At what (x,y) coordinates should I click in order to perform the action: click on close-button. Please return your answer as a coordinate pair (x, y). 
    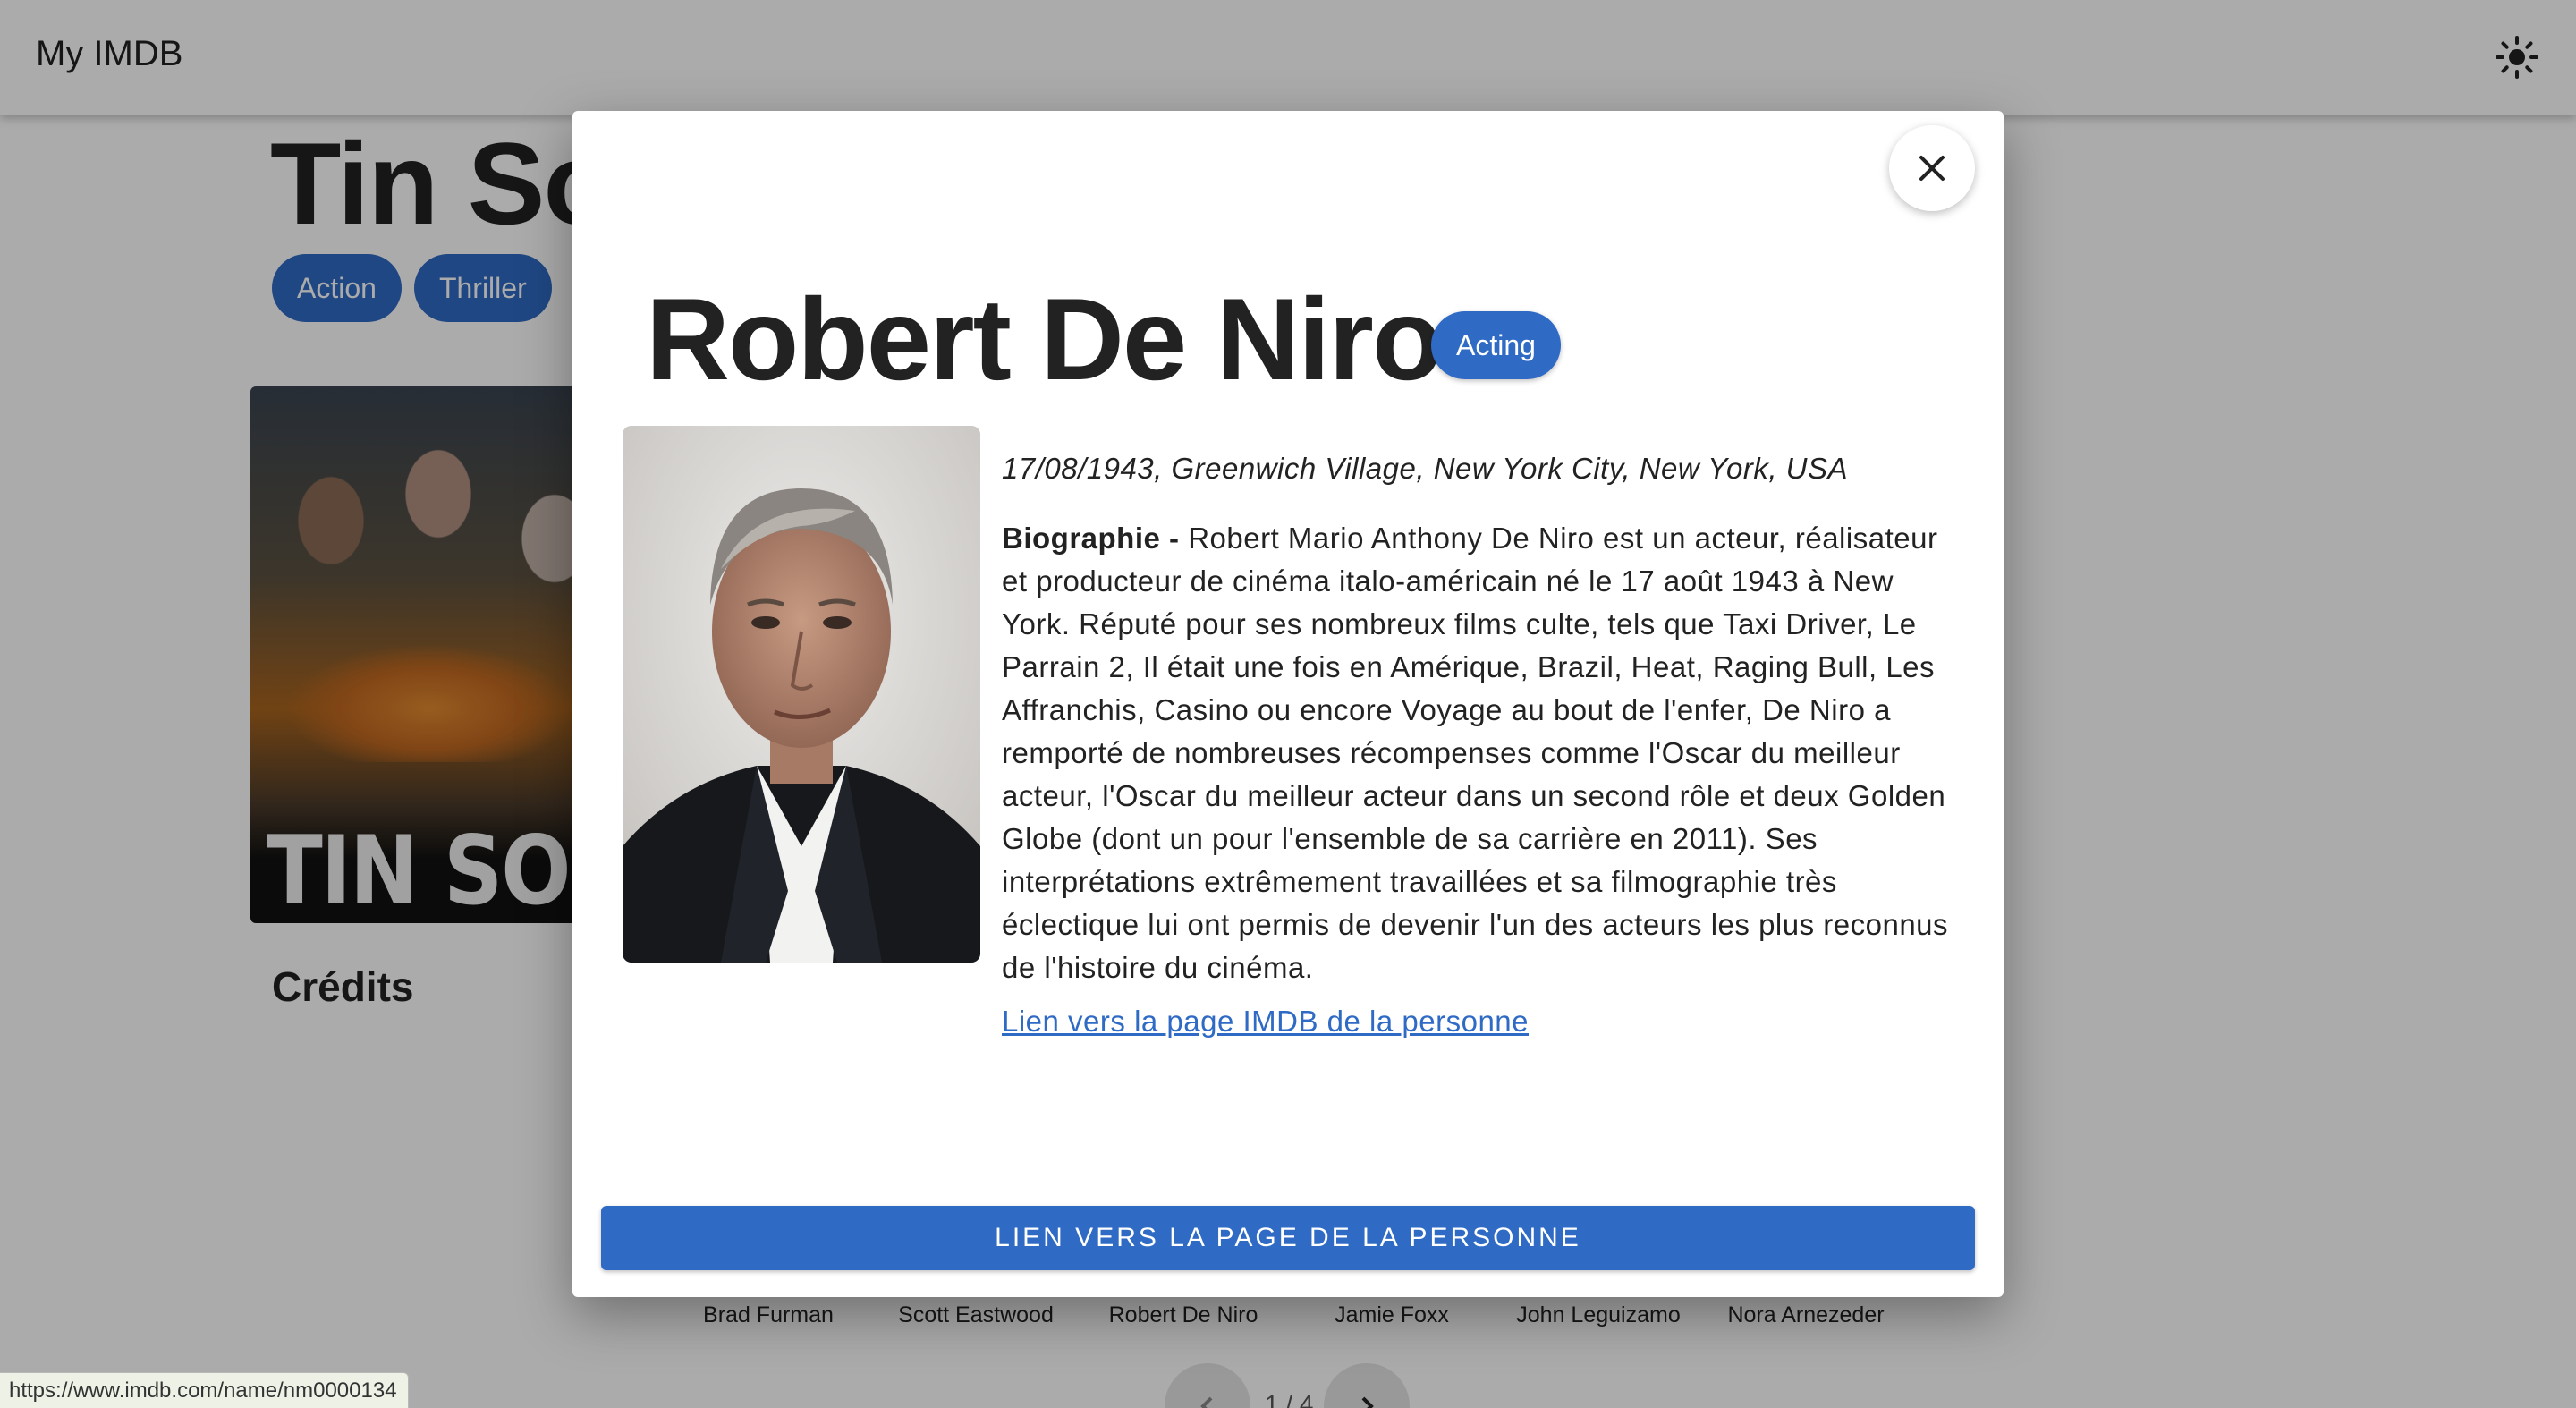
    Looking at the image, I should click on (1932, 168).